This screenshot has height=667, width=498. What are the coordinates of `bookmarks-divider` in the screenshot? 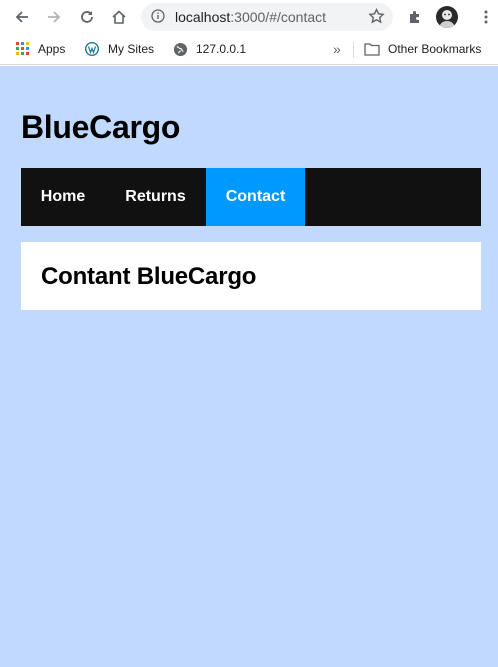 It's located at (353, 50).